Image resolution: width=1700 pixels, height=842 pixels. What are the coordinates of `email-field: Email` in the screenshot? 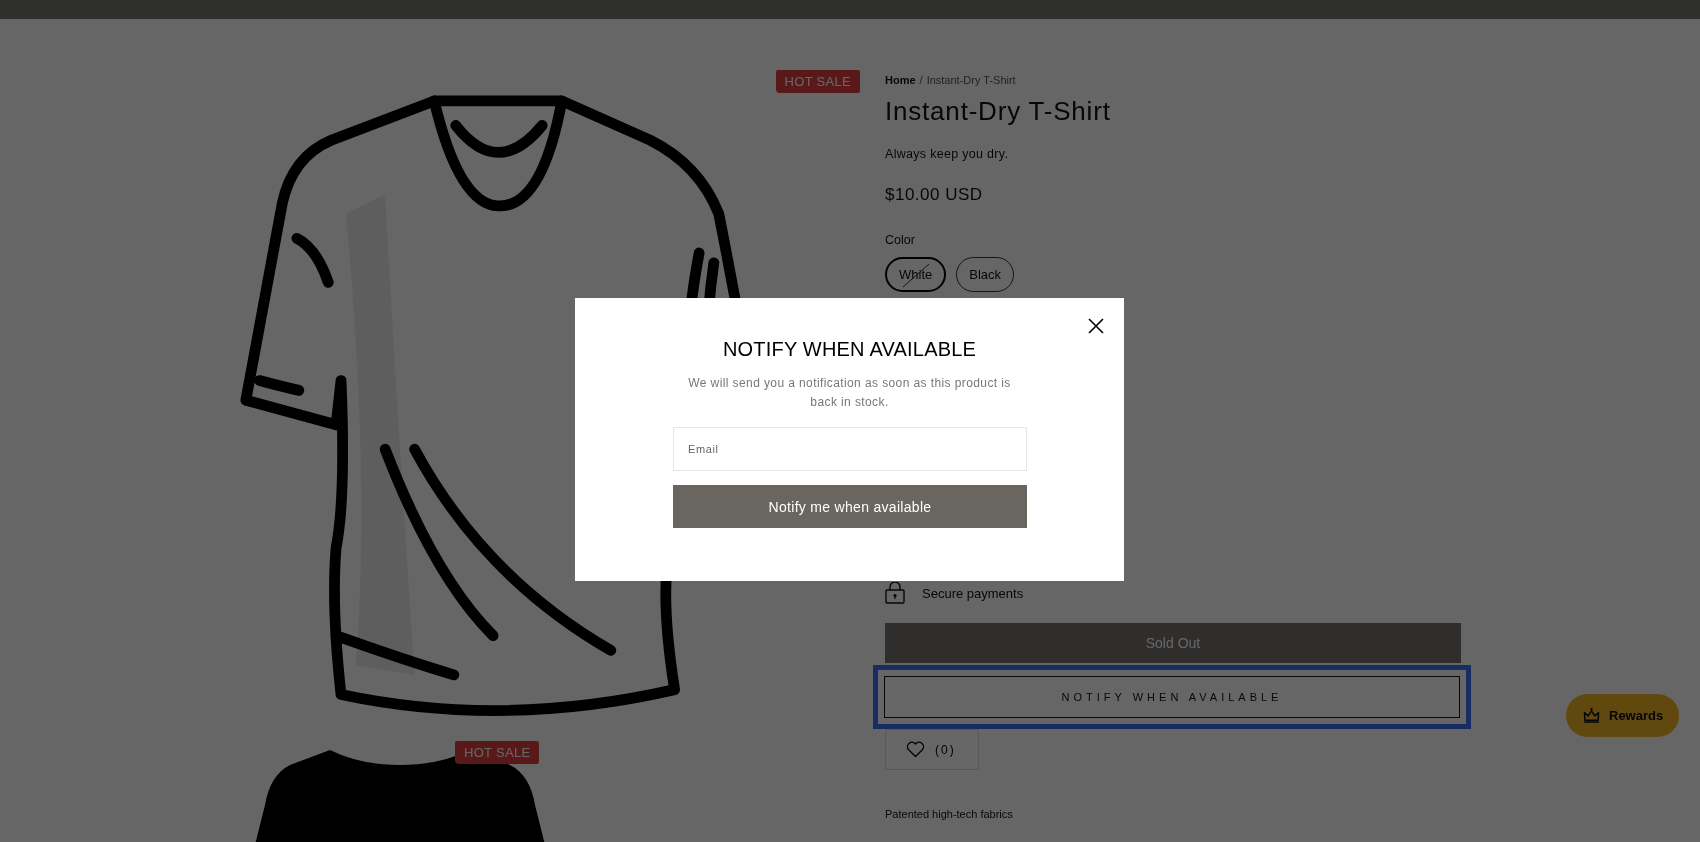 It's located at (850, 449).